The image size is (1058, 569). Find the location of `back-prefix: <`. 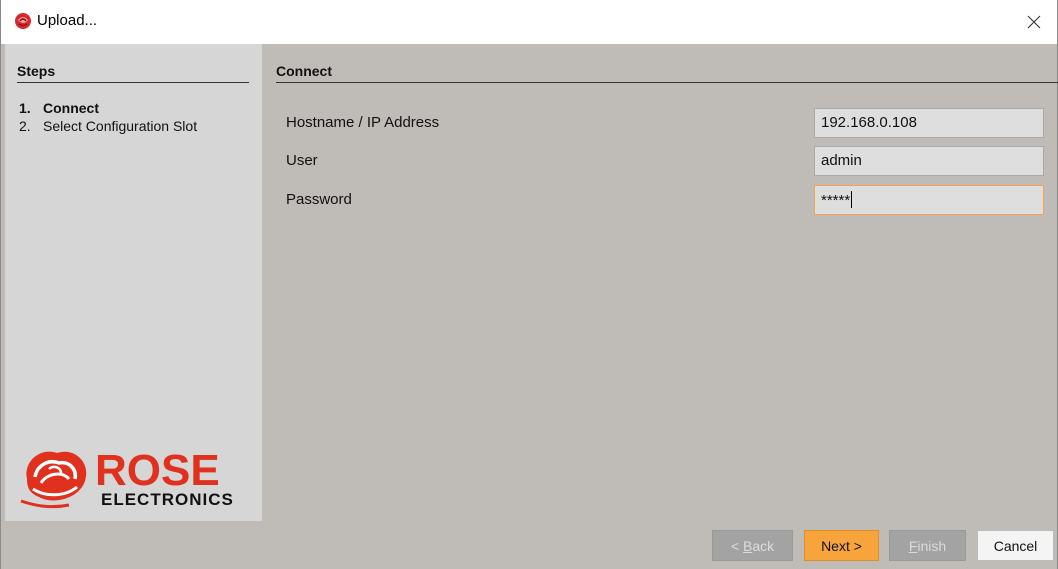

back-prefix: < is located at coordinates (736, 545).